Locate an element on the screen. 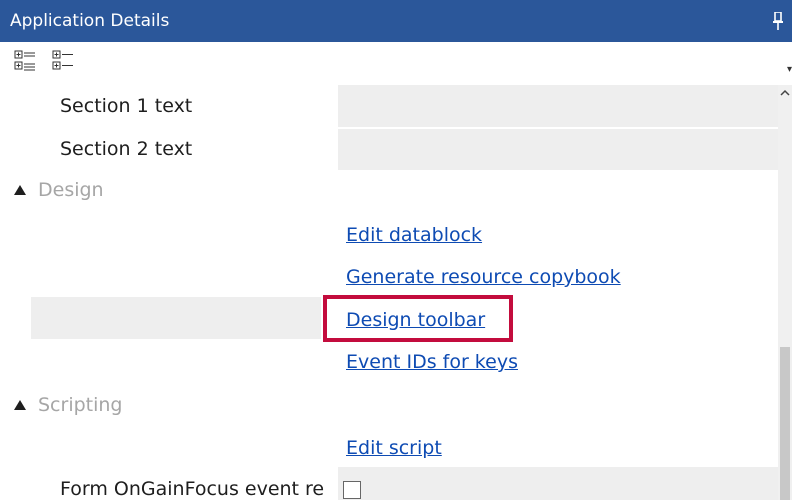 The image size is (792, 500). panel-title-bar: Application Details is located at coordinates (396, 21).